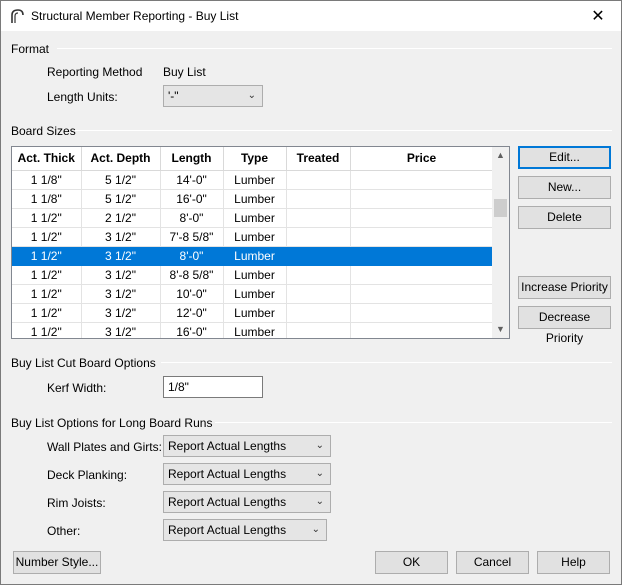  I want to click on table-row: 1 1/2" 3 1/2" 7'-8 5/8" Lumber, so click(253, 237).